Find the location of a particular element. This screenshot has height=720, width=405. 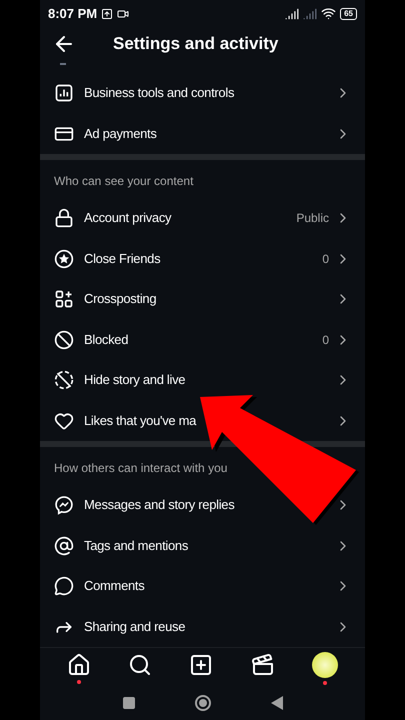

video-icon is located at coordinates (123, 14).